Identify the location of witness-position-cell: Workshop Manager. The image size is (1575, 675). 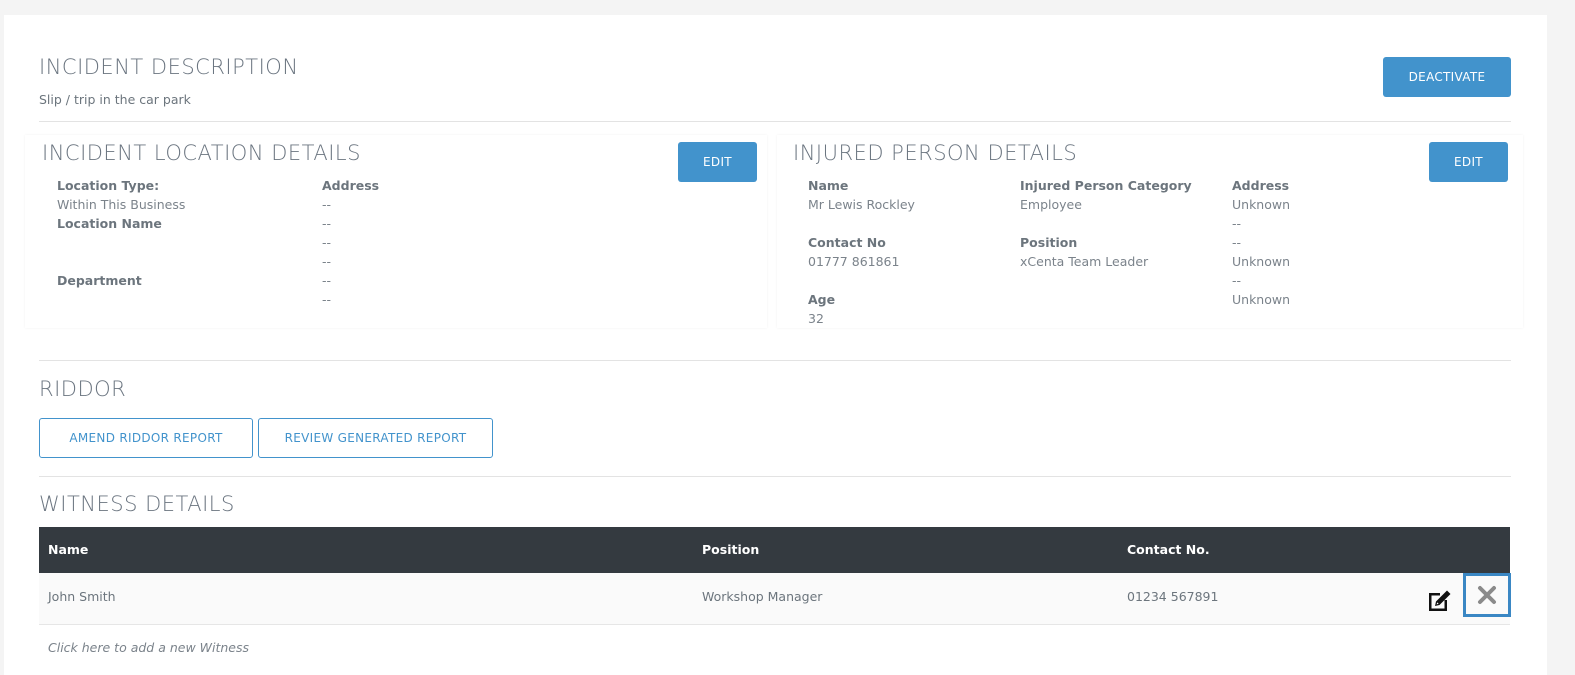
(762, 596).